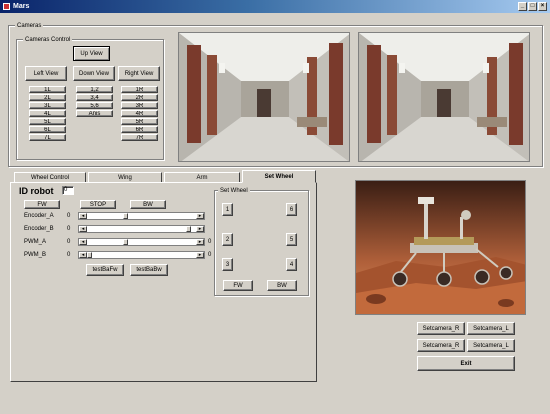  I want to click on cameras-group-label: Cameras, so click(29, 26).